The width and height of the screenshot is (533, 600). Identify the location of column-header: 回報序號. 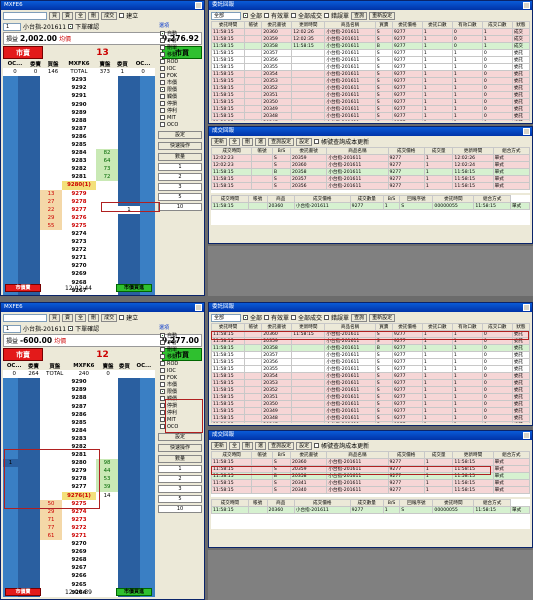
(416, 199).